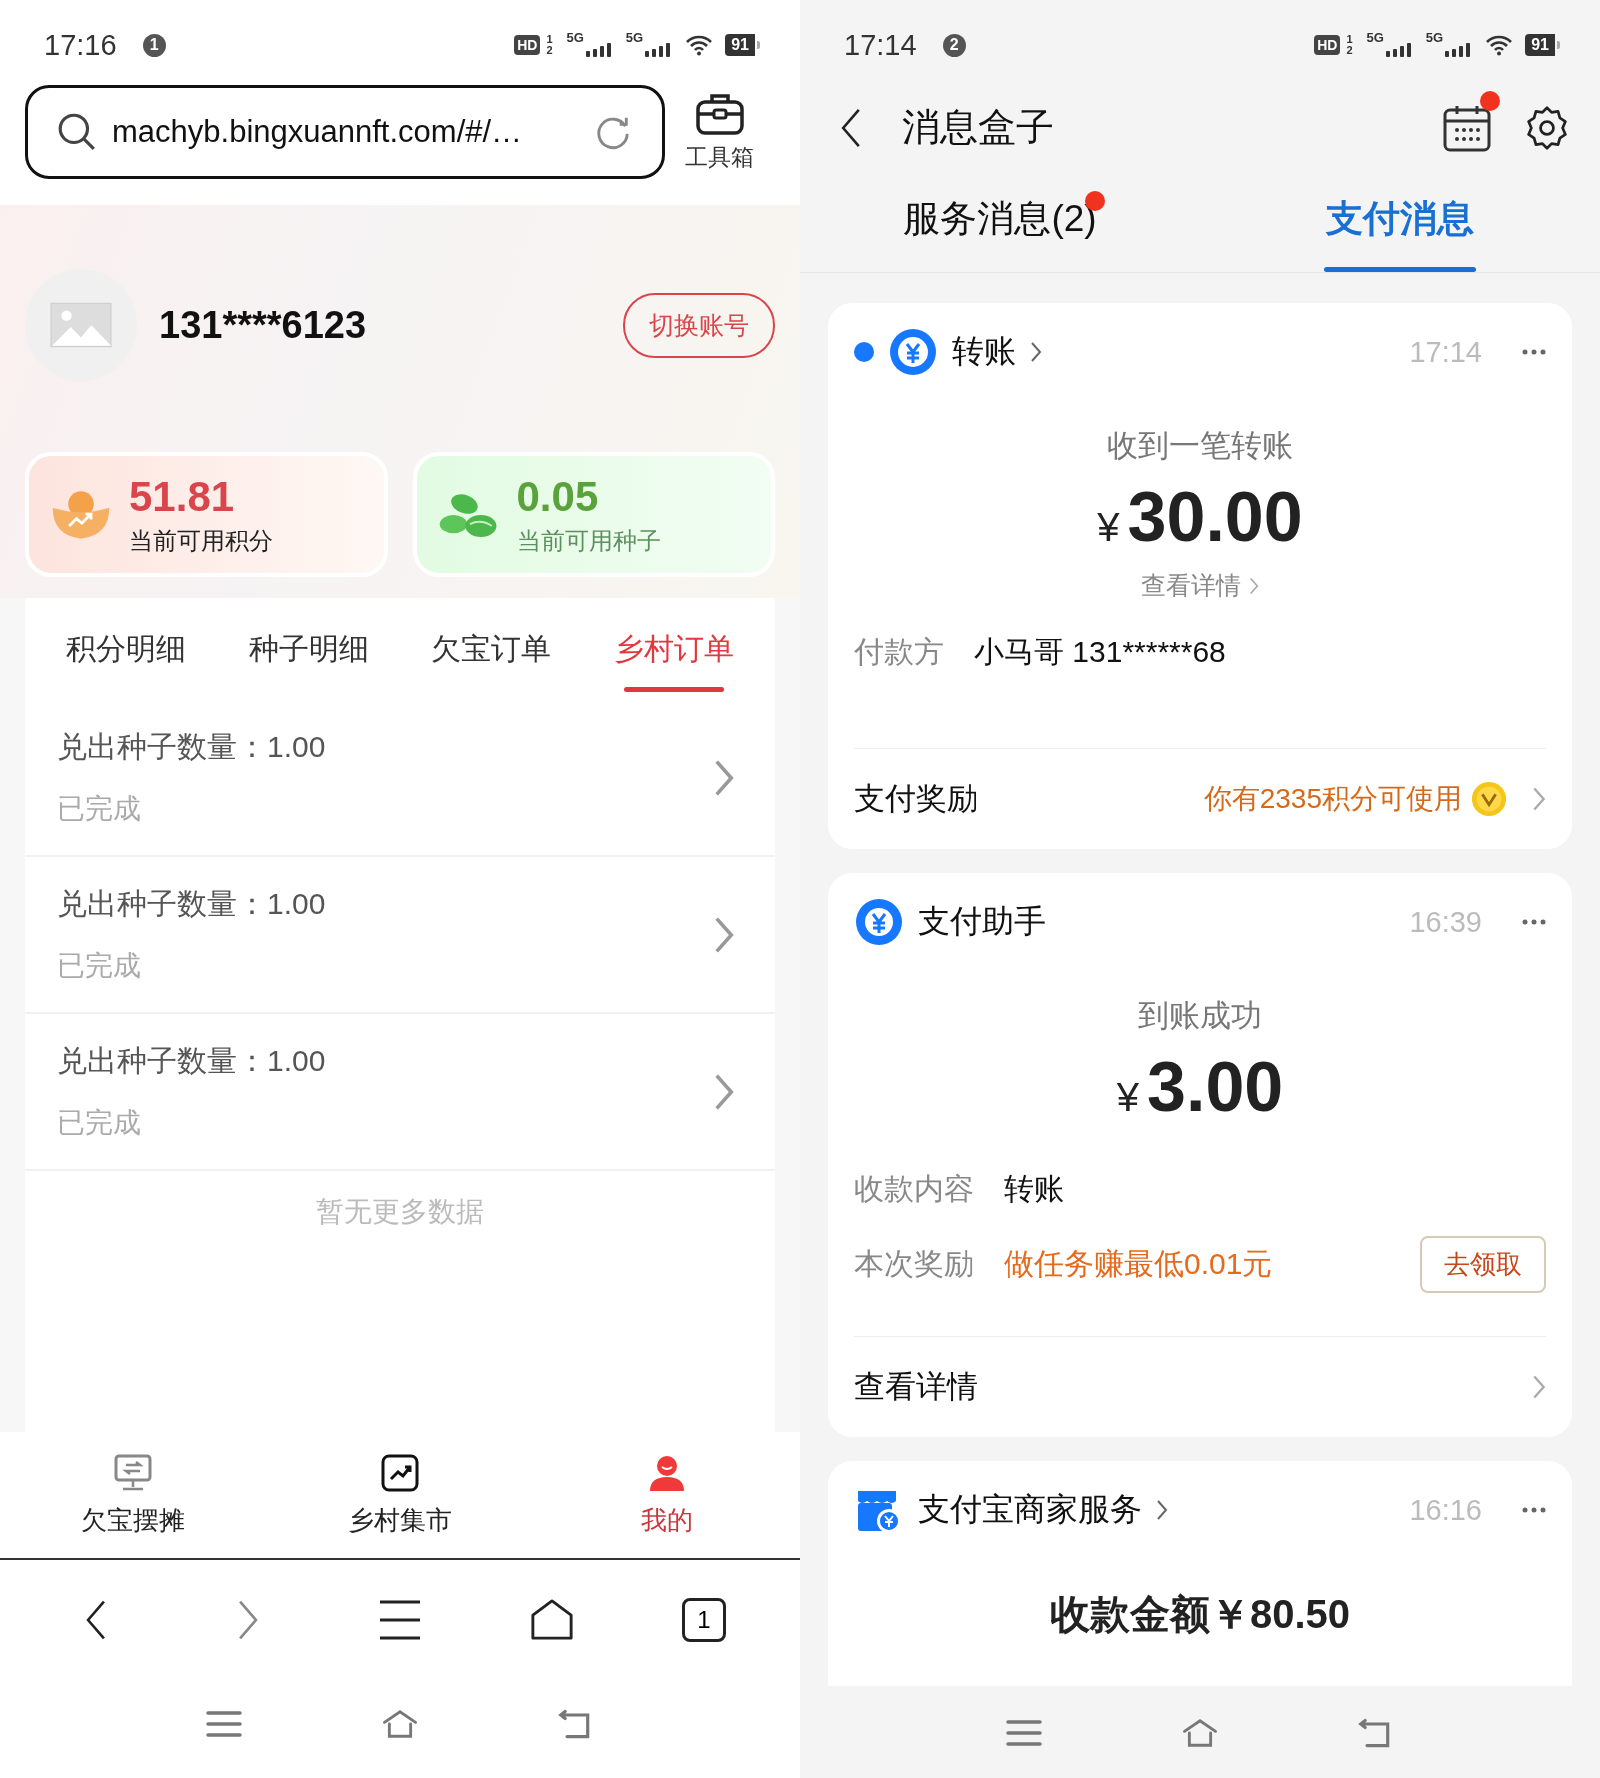 Image resolution: width=1600 pixels, height=1778 pixels. What do you see at coordinates (558, 496) in the screenshot?
I see `stat-value: 0.05` at bounding box center [558, 496].